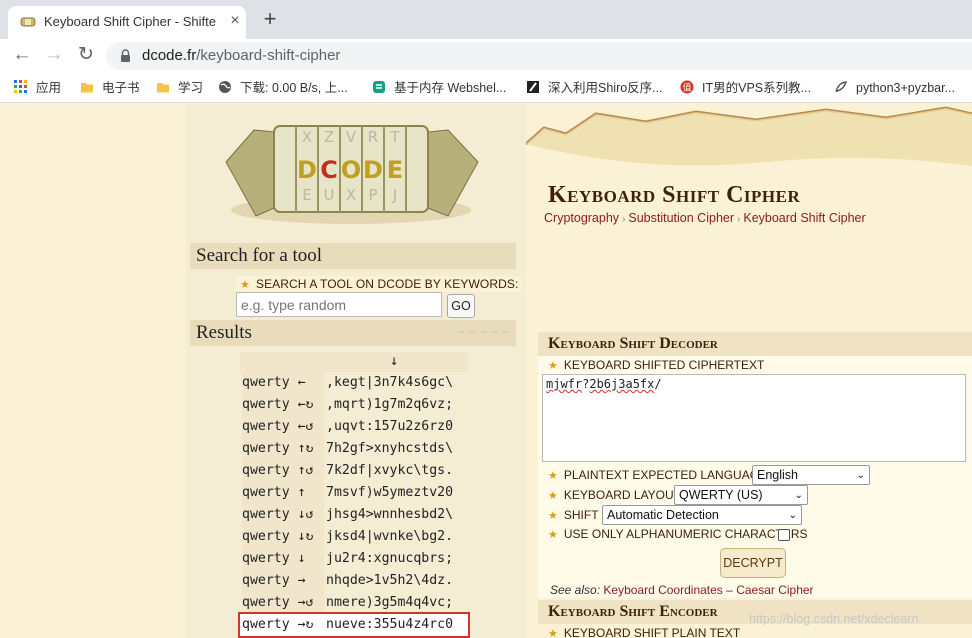  I want to click on result-row: qwerty ←↺ ,uqvt:157u2z6rz0, so click(354, 427).